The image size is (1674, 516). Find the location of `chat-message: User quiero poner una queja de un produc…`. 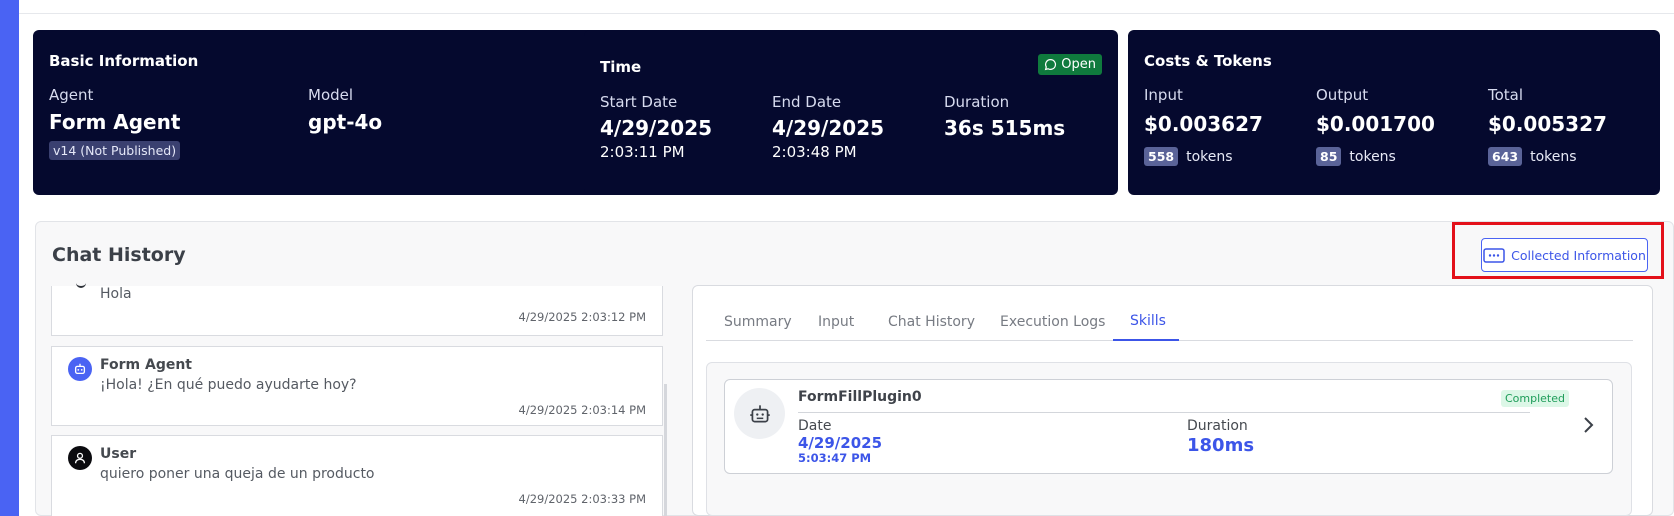

chat-message: User quiero poner una queja de un produc… is located at coordinates (357, 475).